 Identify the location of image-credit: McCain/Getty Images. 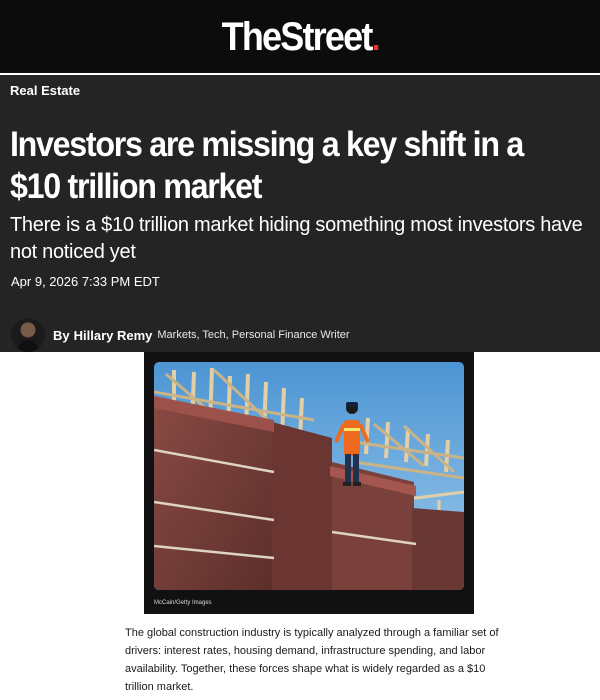
(183, 603).